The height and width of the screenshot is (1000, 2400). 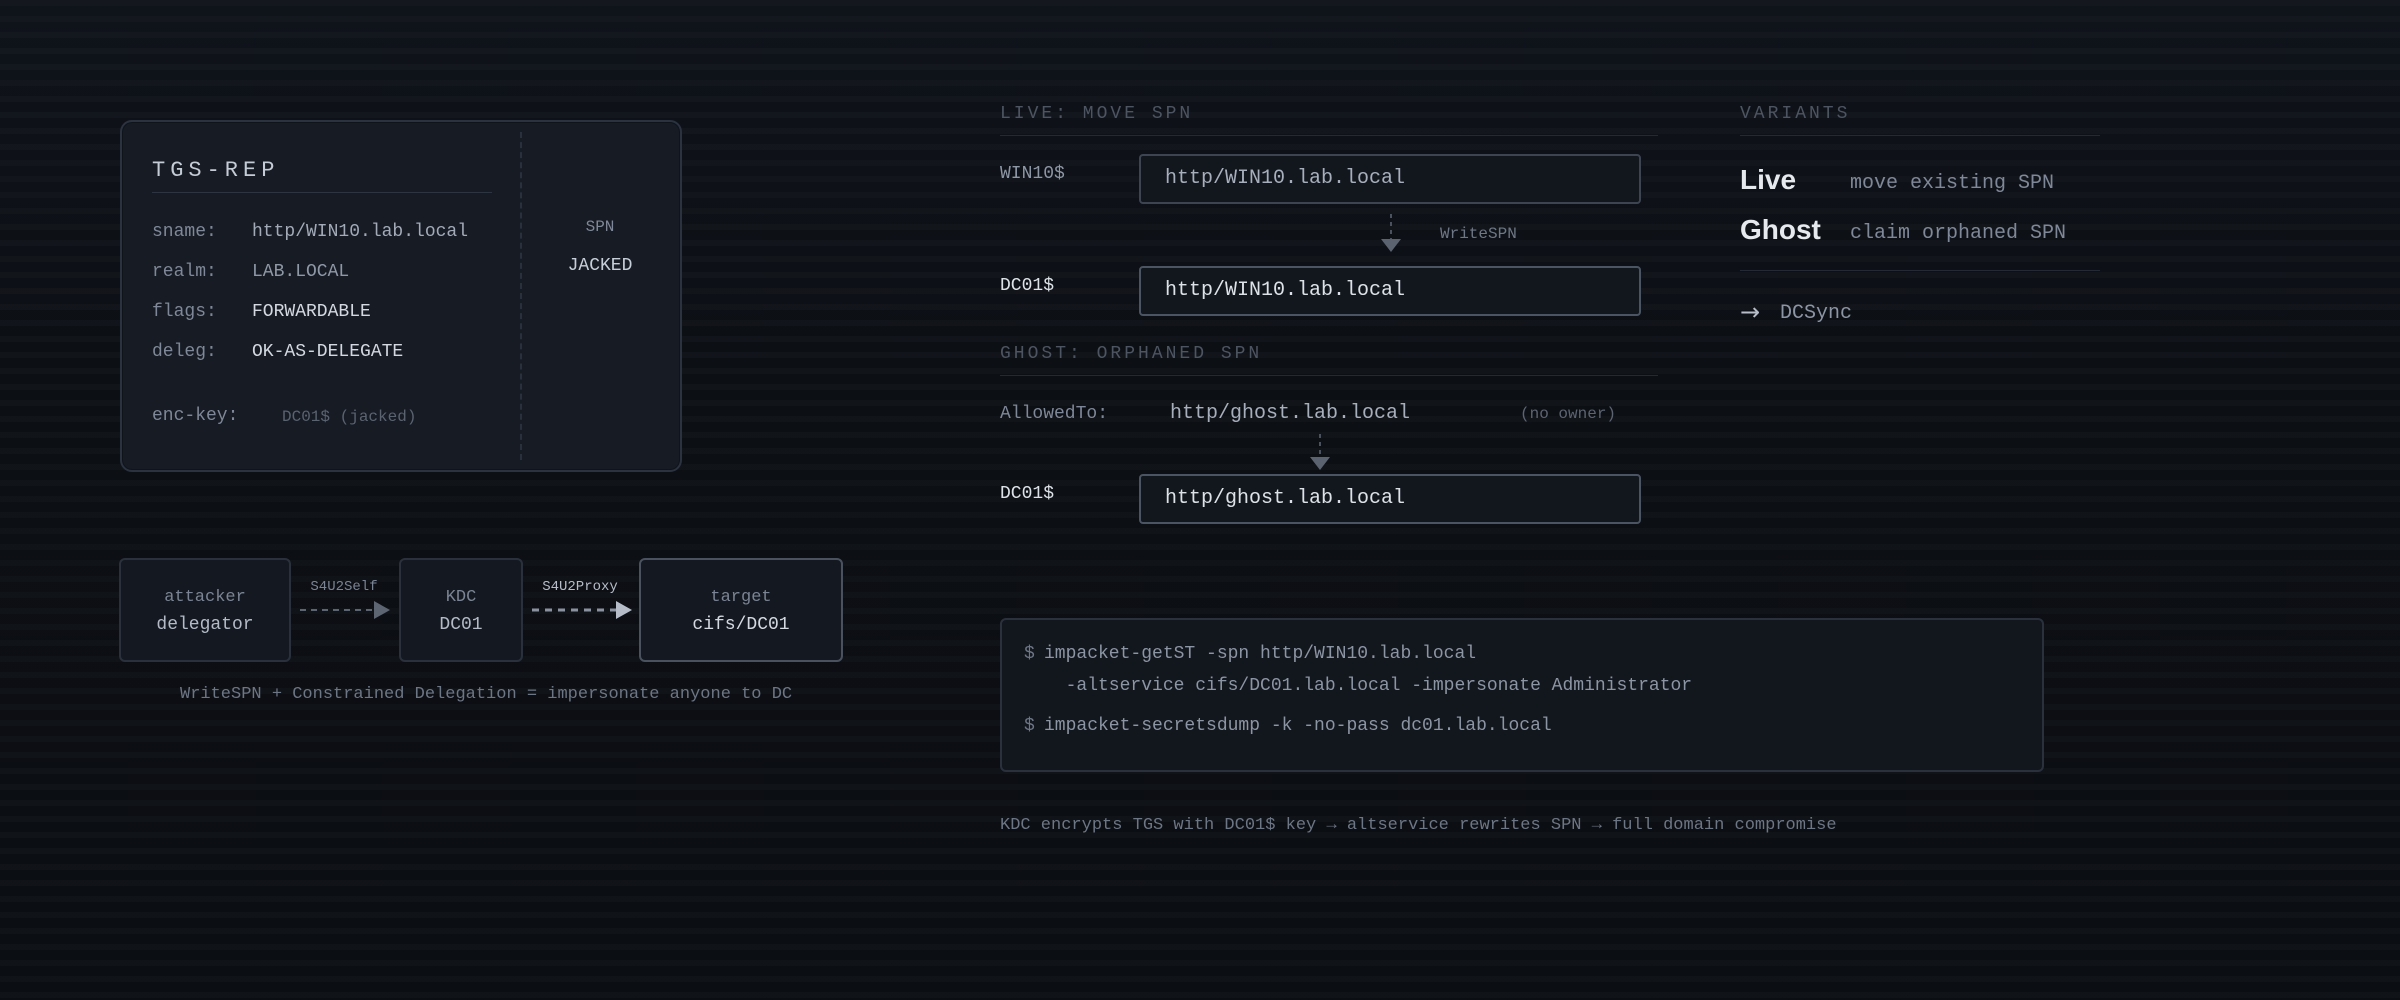 What do you see at coordinates (1768, 179) in the screenshot?
I see `variant-live-name: Live` at bounding box center [1768, 179].